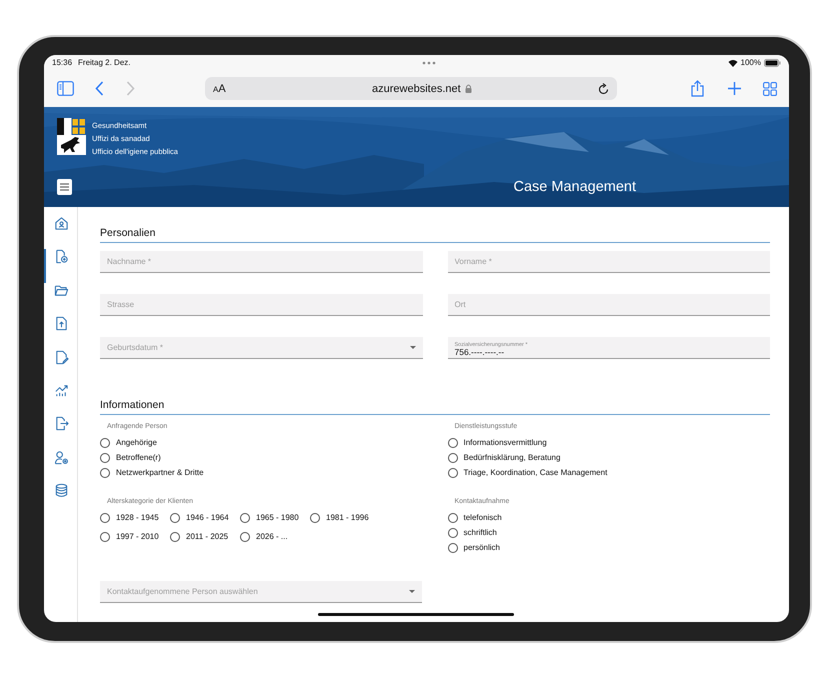 This screenshot has height=674, width=828. Describe the element at coordinates (135, 517) in the screenshot. I see `radio-option: 1928 - 1945` at that location.